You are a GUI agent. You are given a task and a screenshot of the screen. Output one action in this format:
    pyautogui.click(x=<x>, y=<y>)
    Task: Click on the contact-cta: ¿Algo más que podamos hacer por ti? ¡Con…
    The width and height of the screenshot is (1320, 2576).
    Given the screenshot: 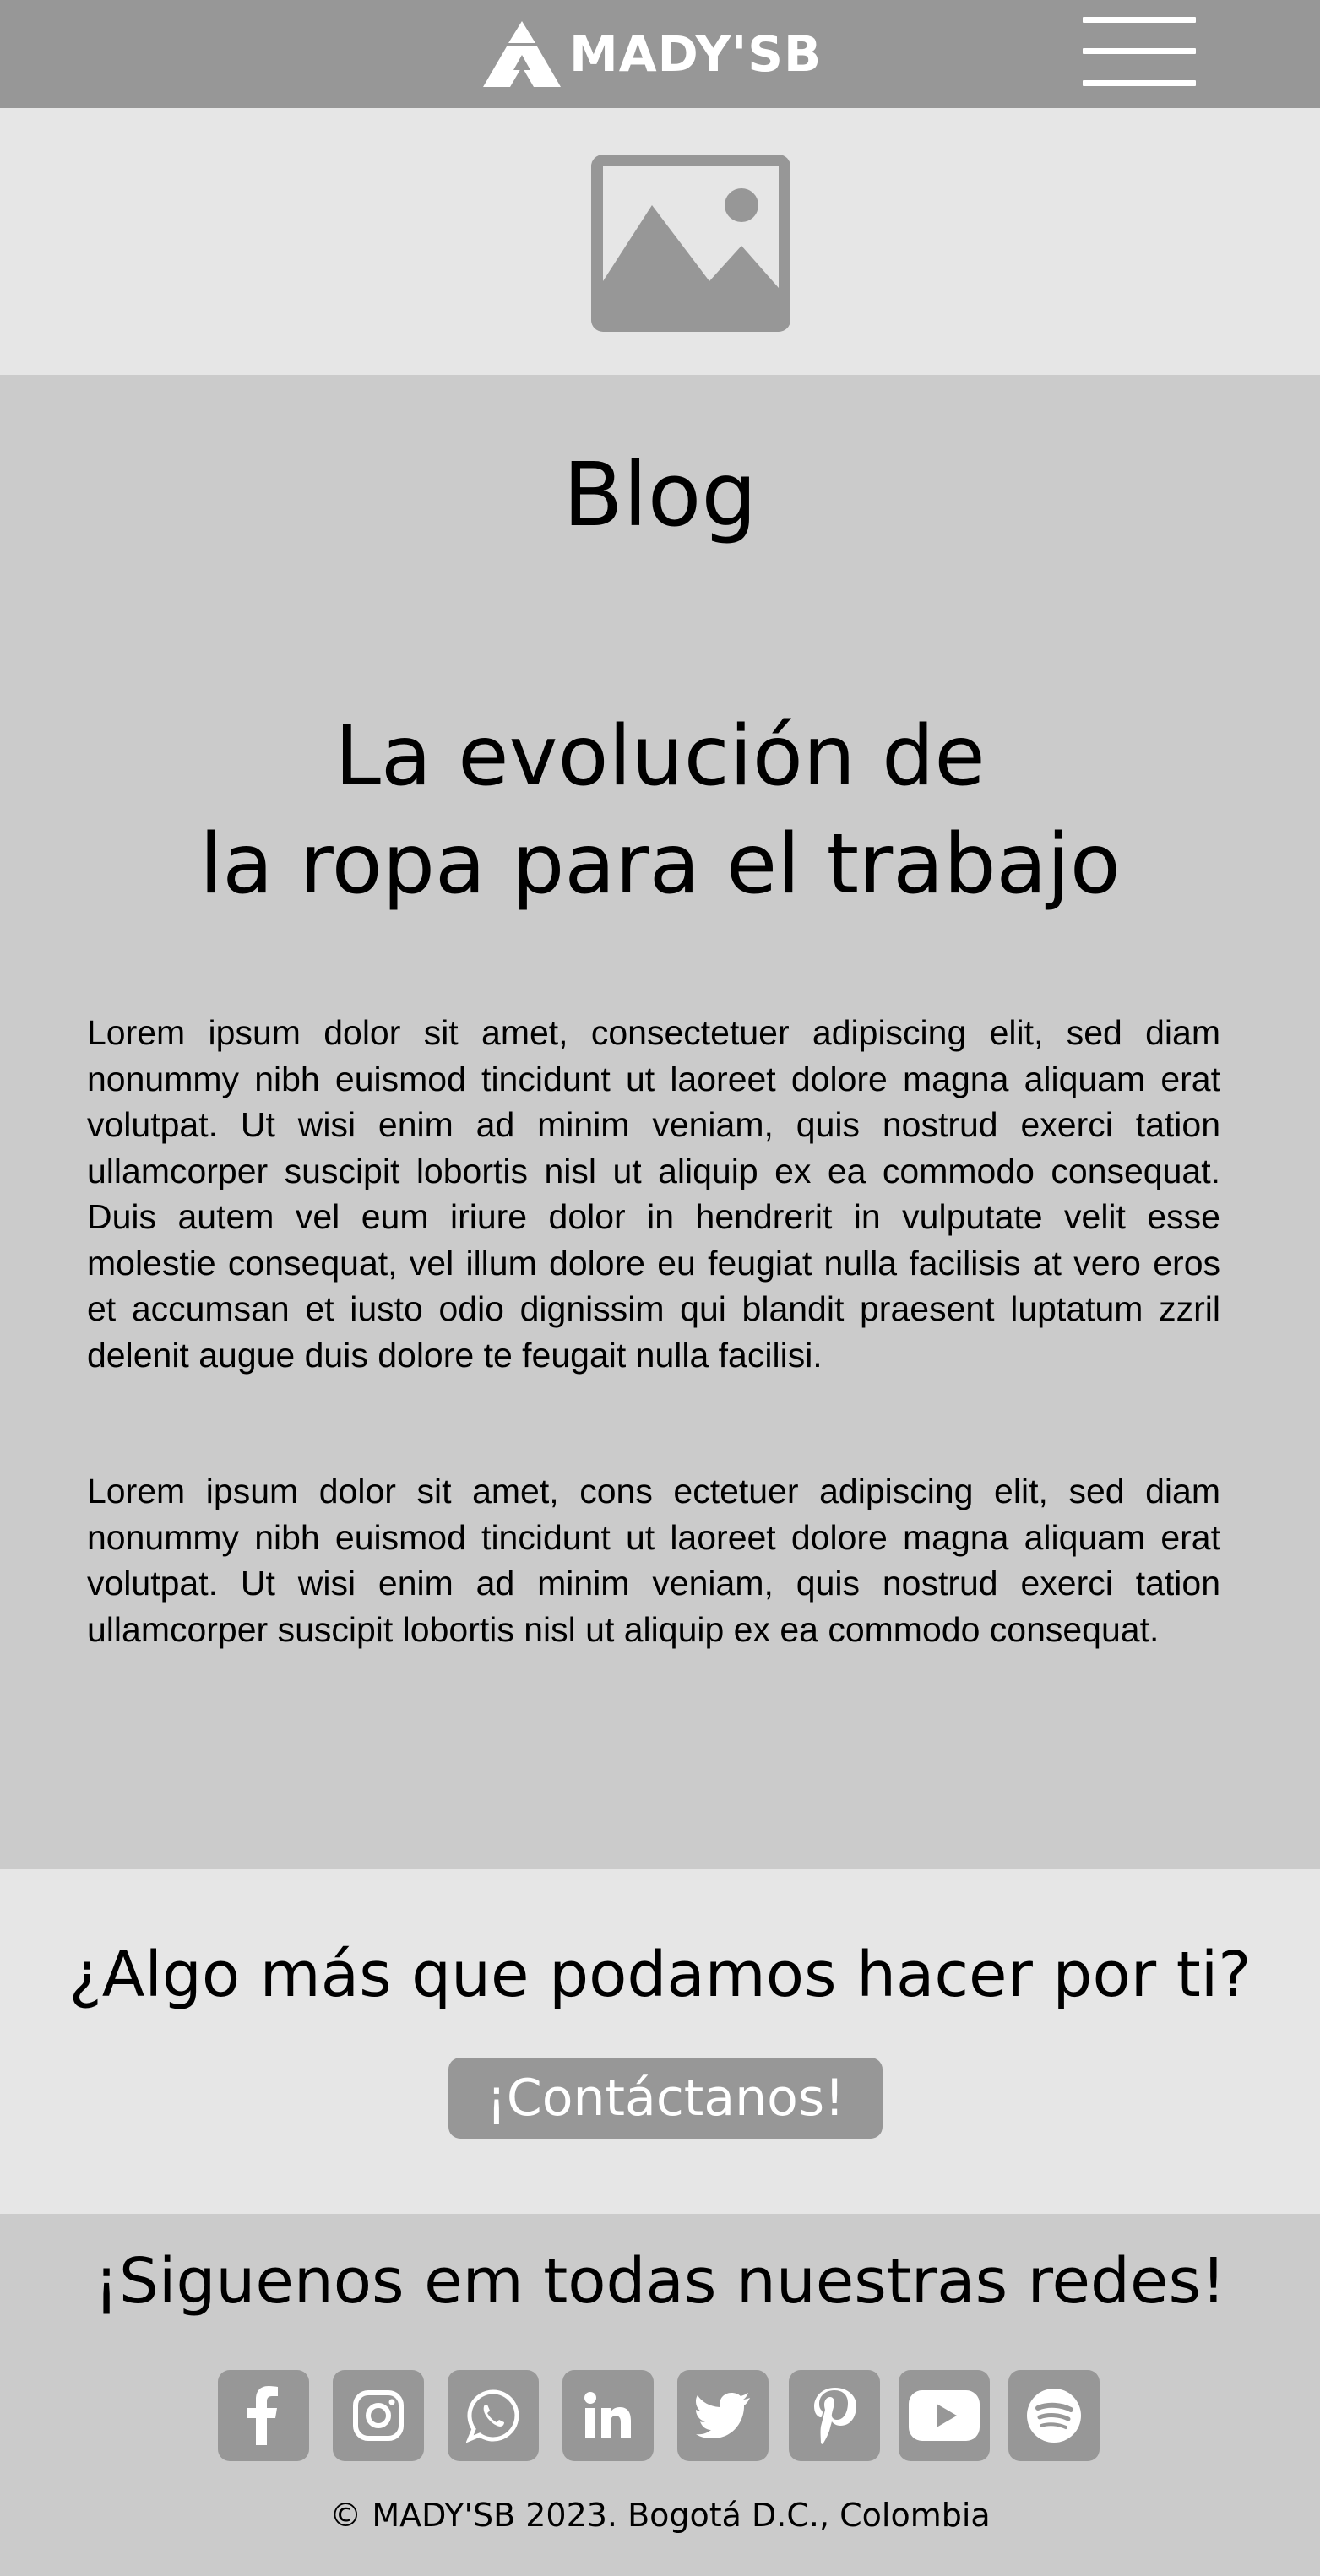 What is the action you would take?
    pyautogui.click(x=660, y=2041)
    